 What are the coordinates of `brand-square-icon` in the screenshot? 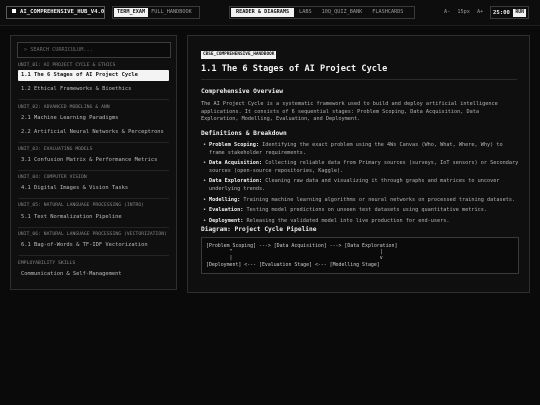 It's located at (14, 11).